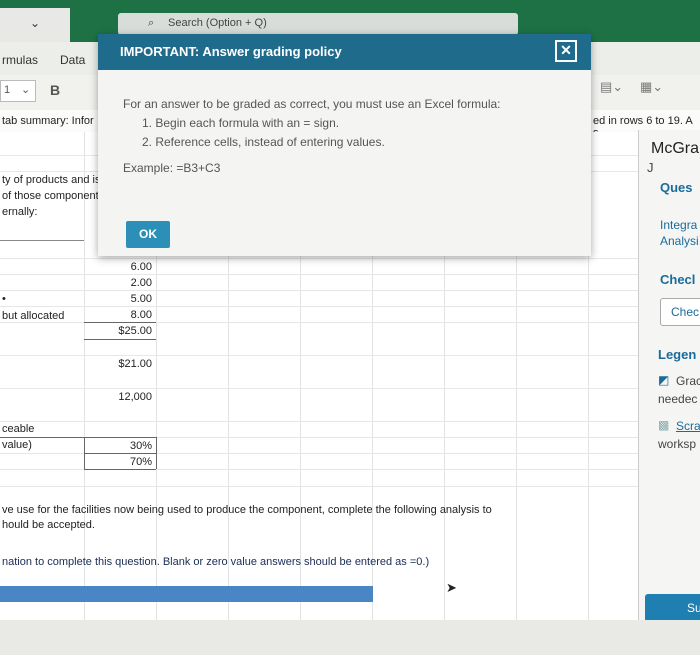 Image resolution: width=700 pixels, height=655 pixels. What do you see at coordinates (688, 426) in the screenshot?
I see `scratch-link: Scra` at bounding box center [688, 426].